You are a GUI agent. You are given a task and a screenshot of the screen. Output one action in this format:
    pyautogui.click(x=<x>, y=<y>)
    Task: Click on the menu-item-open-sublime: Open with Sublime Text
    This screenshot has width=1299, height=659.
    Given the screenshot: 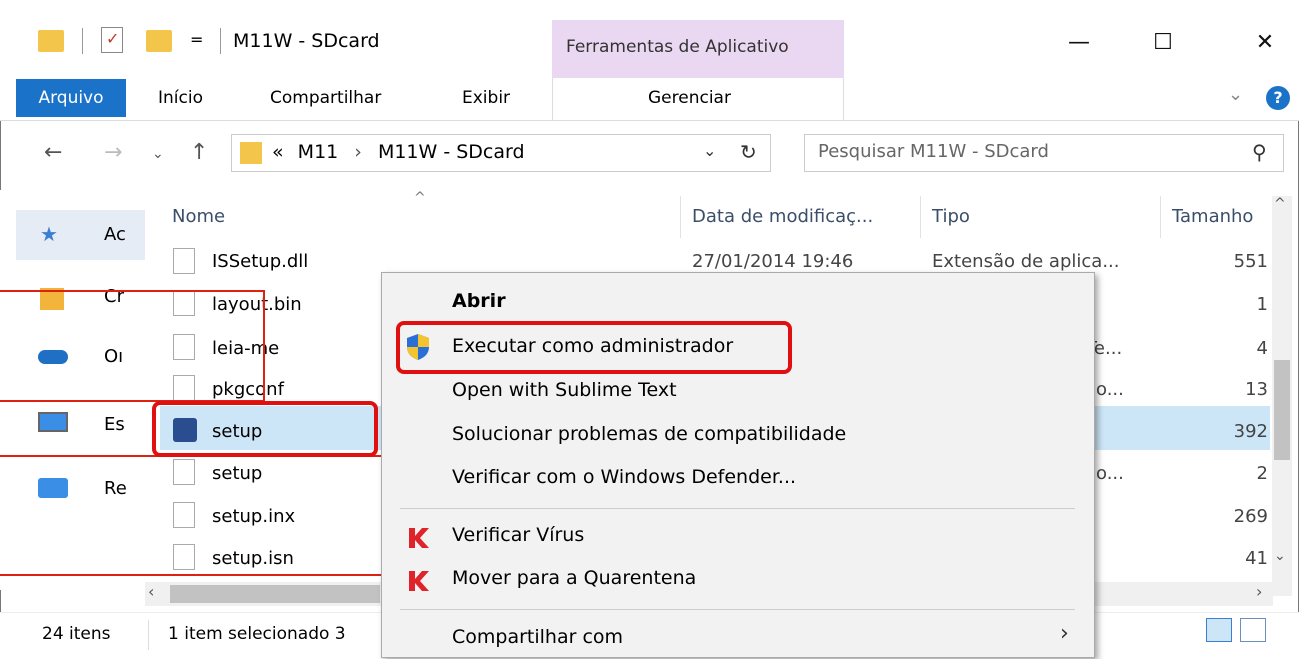 What is the action you would take?
    pyautogui.click(x=564, y=390)
    